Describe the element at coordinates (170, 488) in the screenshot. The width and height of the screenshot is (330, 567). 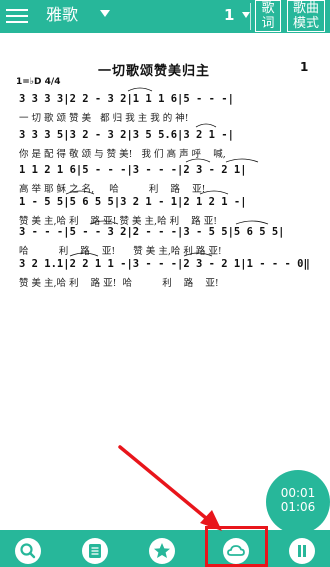
I see `annotation-arrow` at that location.